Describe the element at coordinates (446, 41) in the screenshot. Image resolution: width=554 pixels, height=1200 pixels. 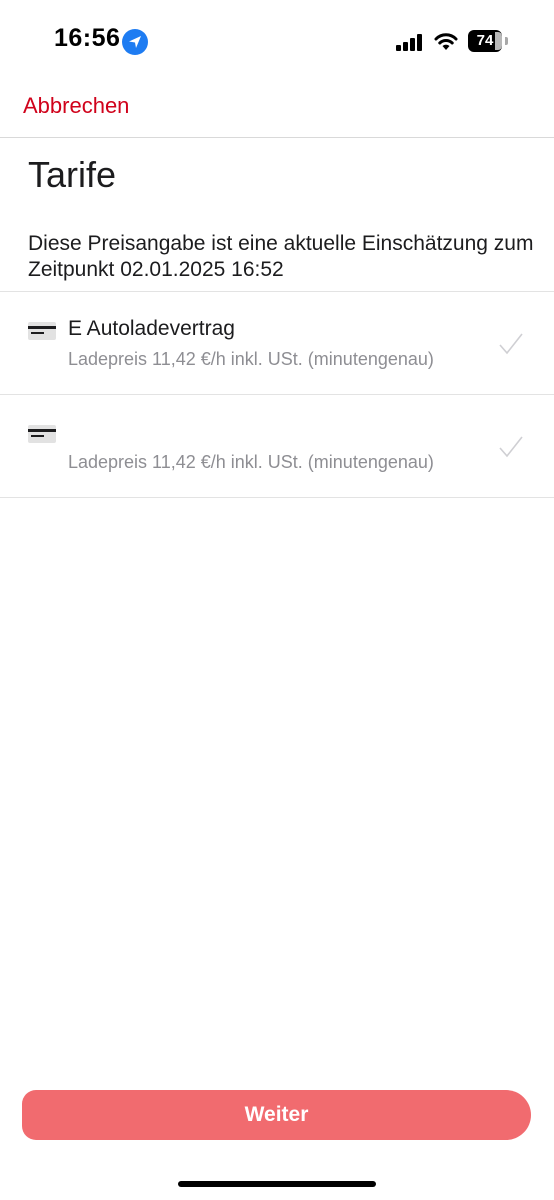
I see `wifi-icon` at that location.